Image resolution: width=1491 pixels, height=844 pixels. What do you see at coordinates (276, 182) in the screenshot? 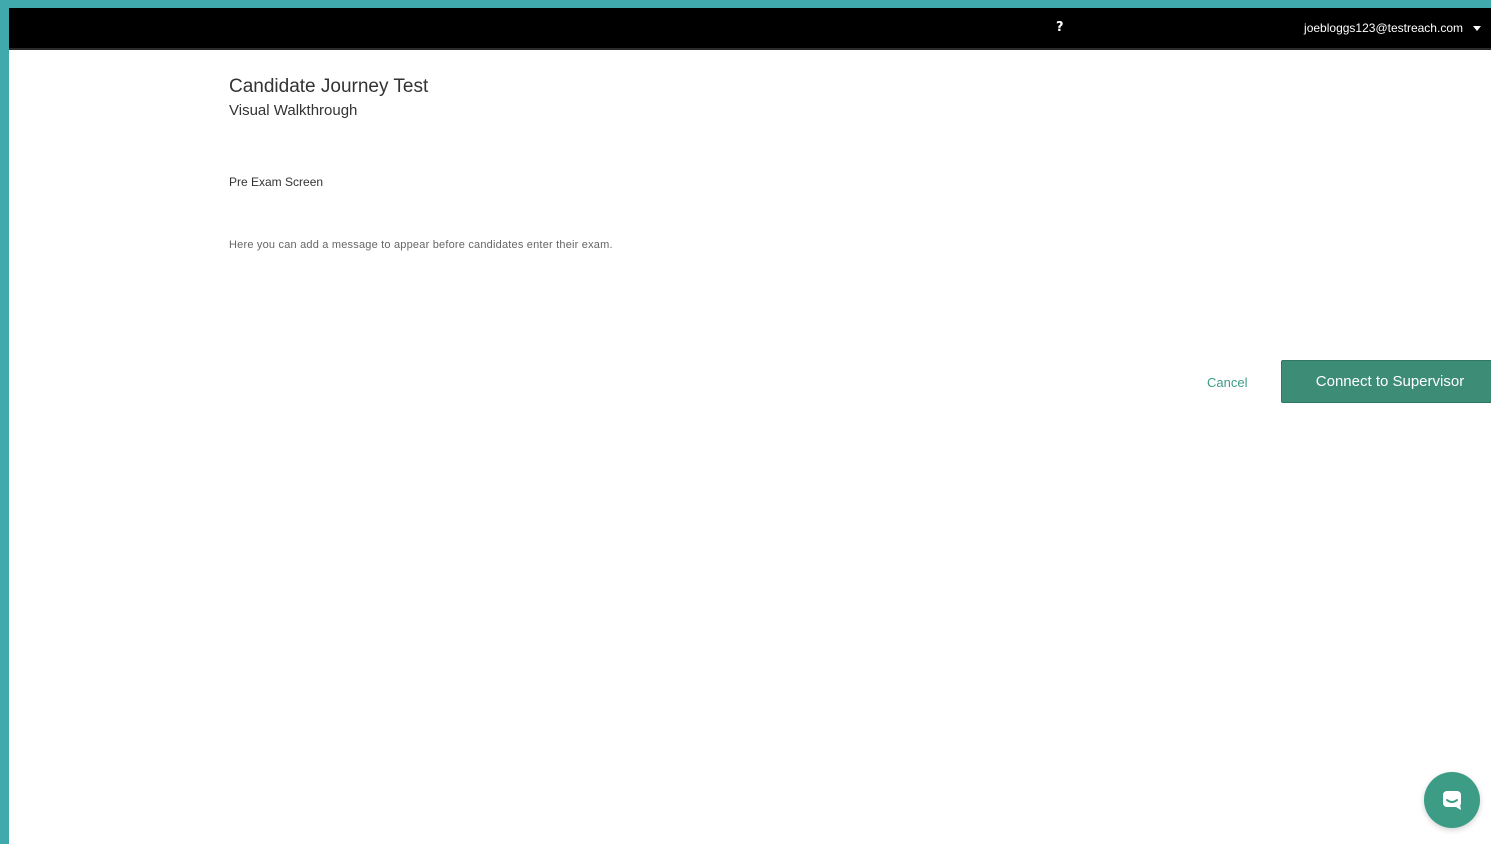
I see `section-heading: Pre Exam Screen` at bounding box center [276, 182].